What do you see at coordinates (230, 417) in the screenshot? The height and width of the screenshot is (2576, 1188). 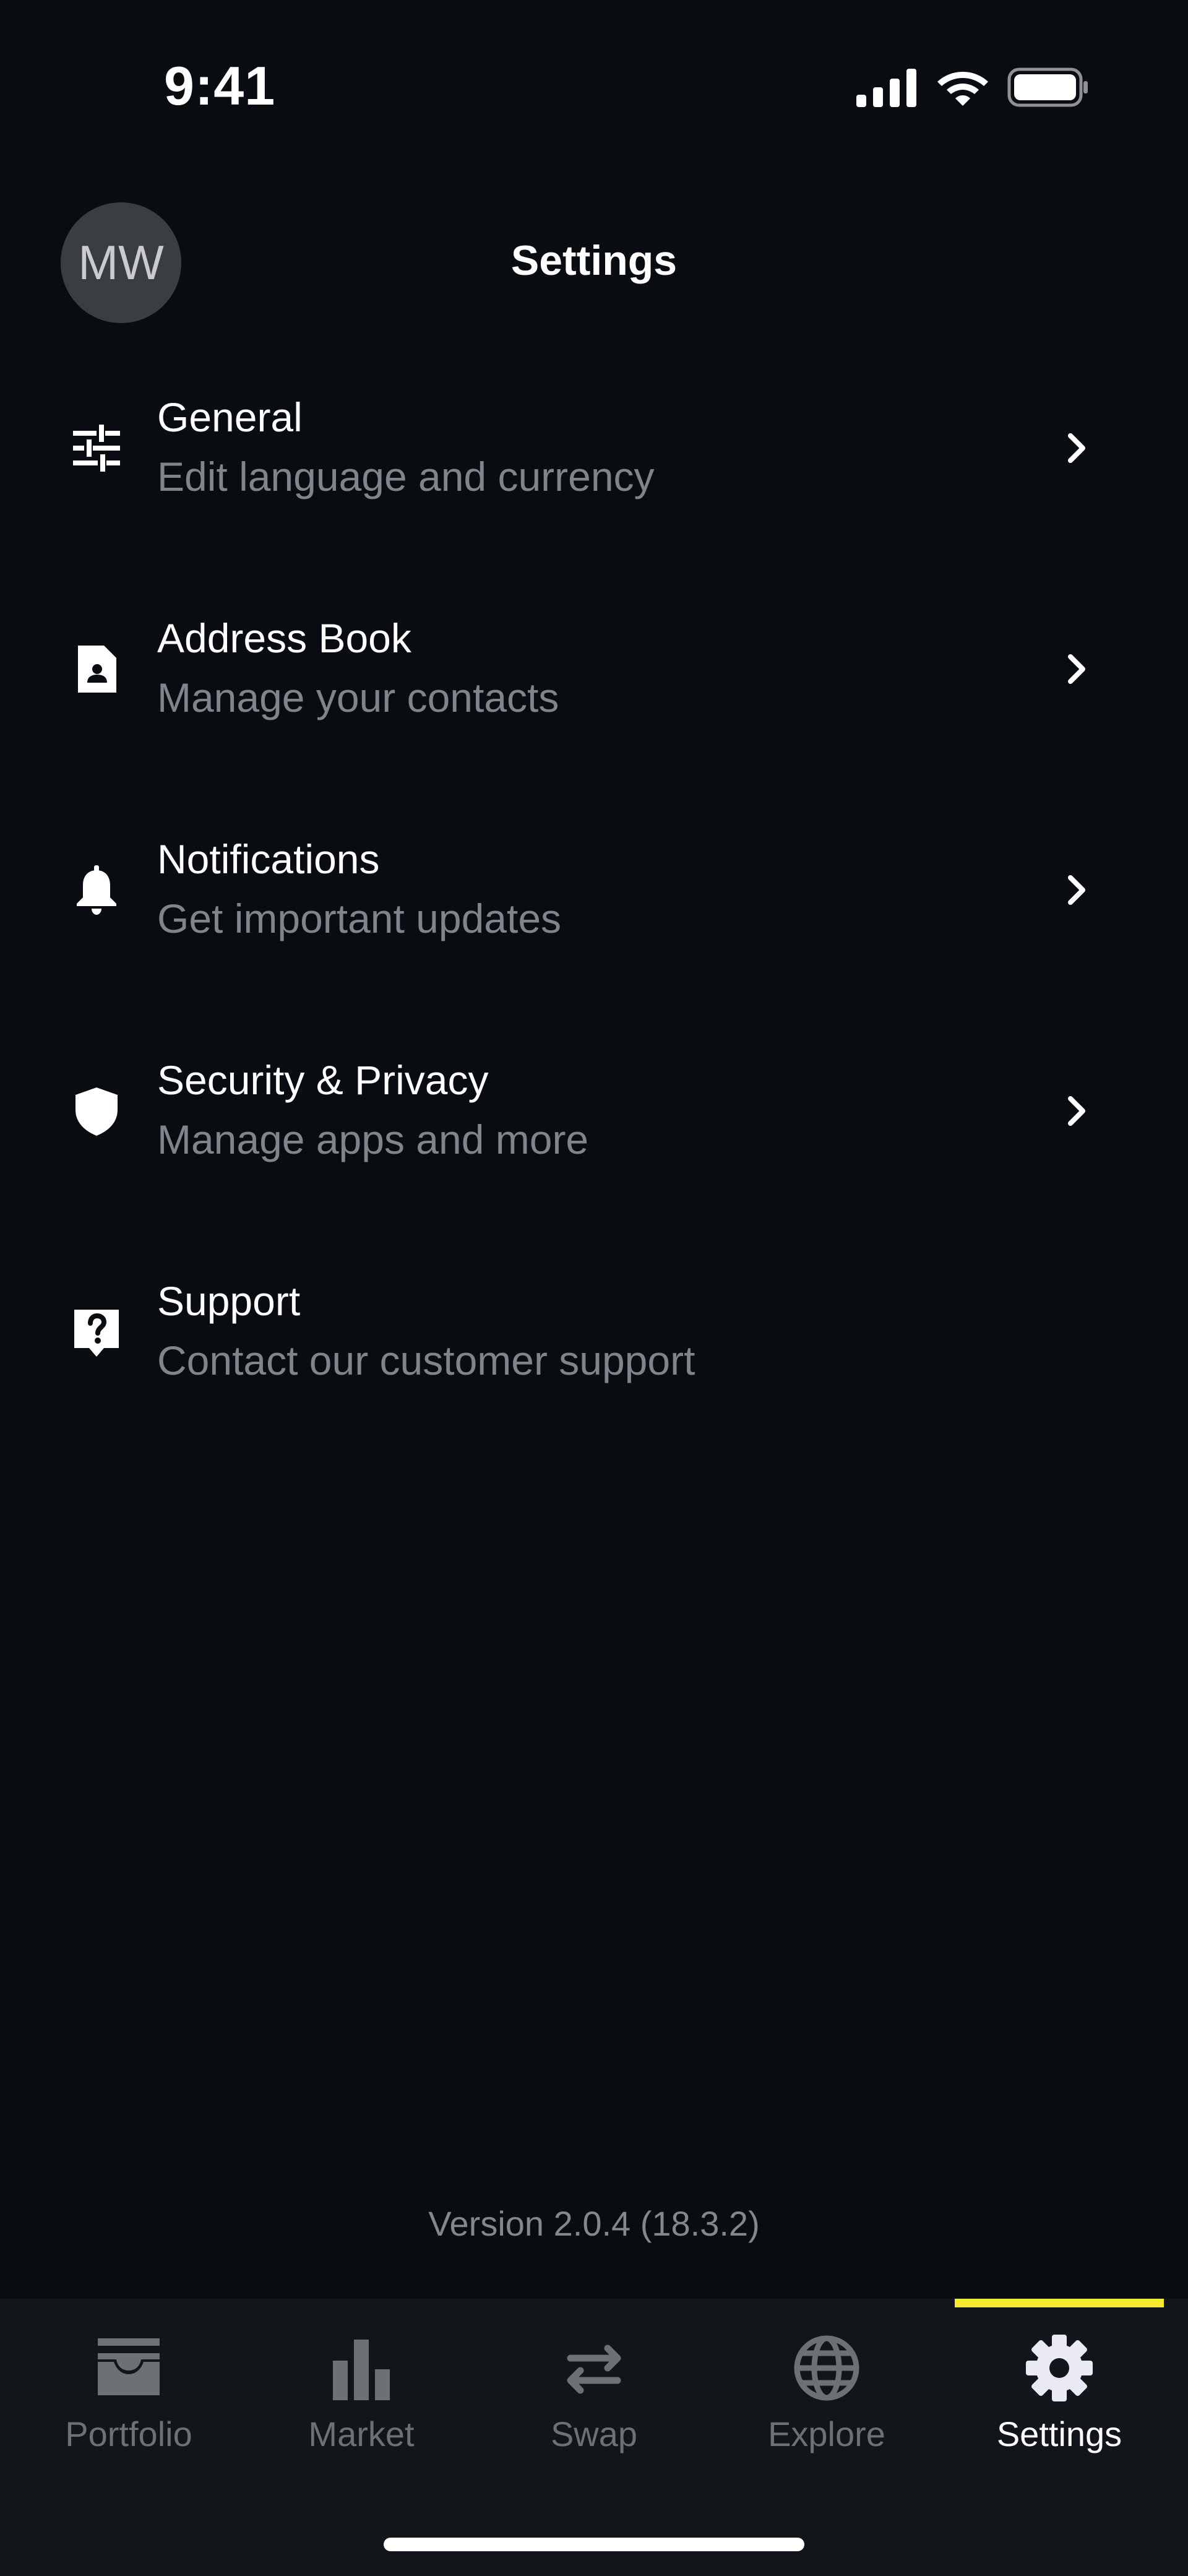 I see `settings-item-title: General` at bounding box center [230, 417].